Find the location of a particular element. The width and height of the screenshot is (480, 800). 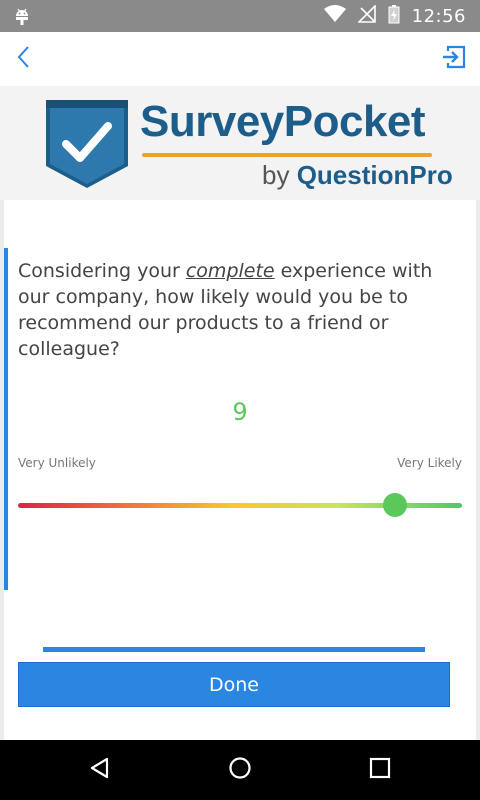

status-time: 12:56 is located at coordinates (438, 16).